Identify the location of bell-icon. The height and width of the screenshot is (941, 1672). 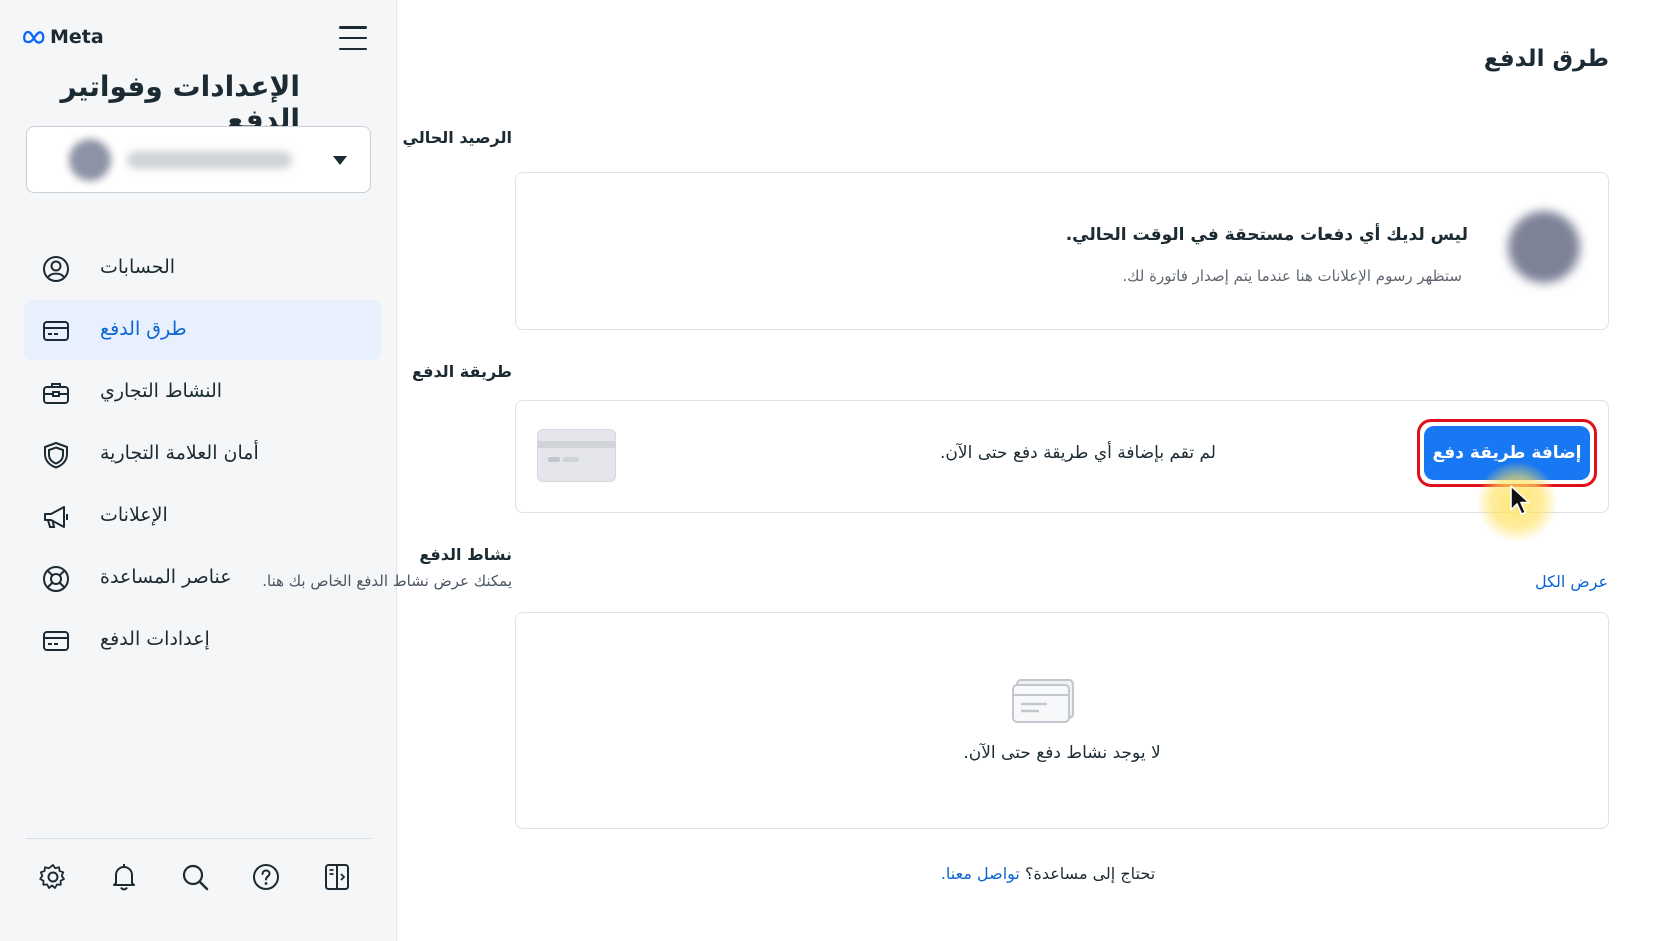
(124, 877).